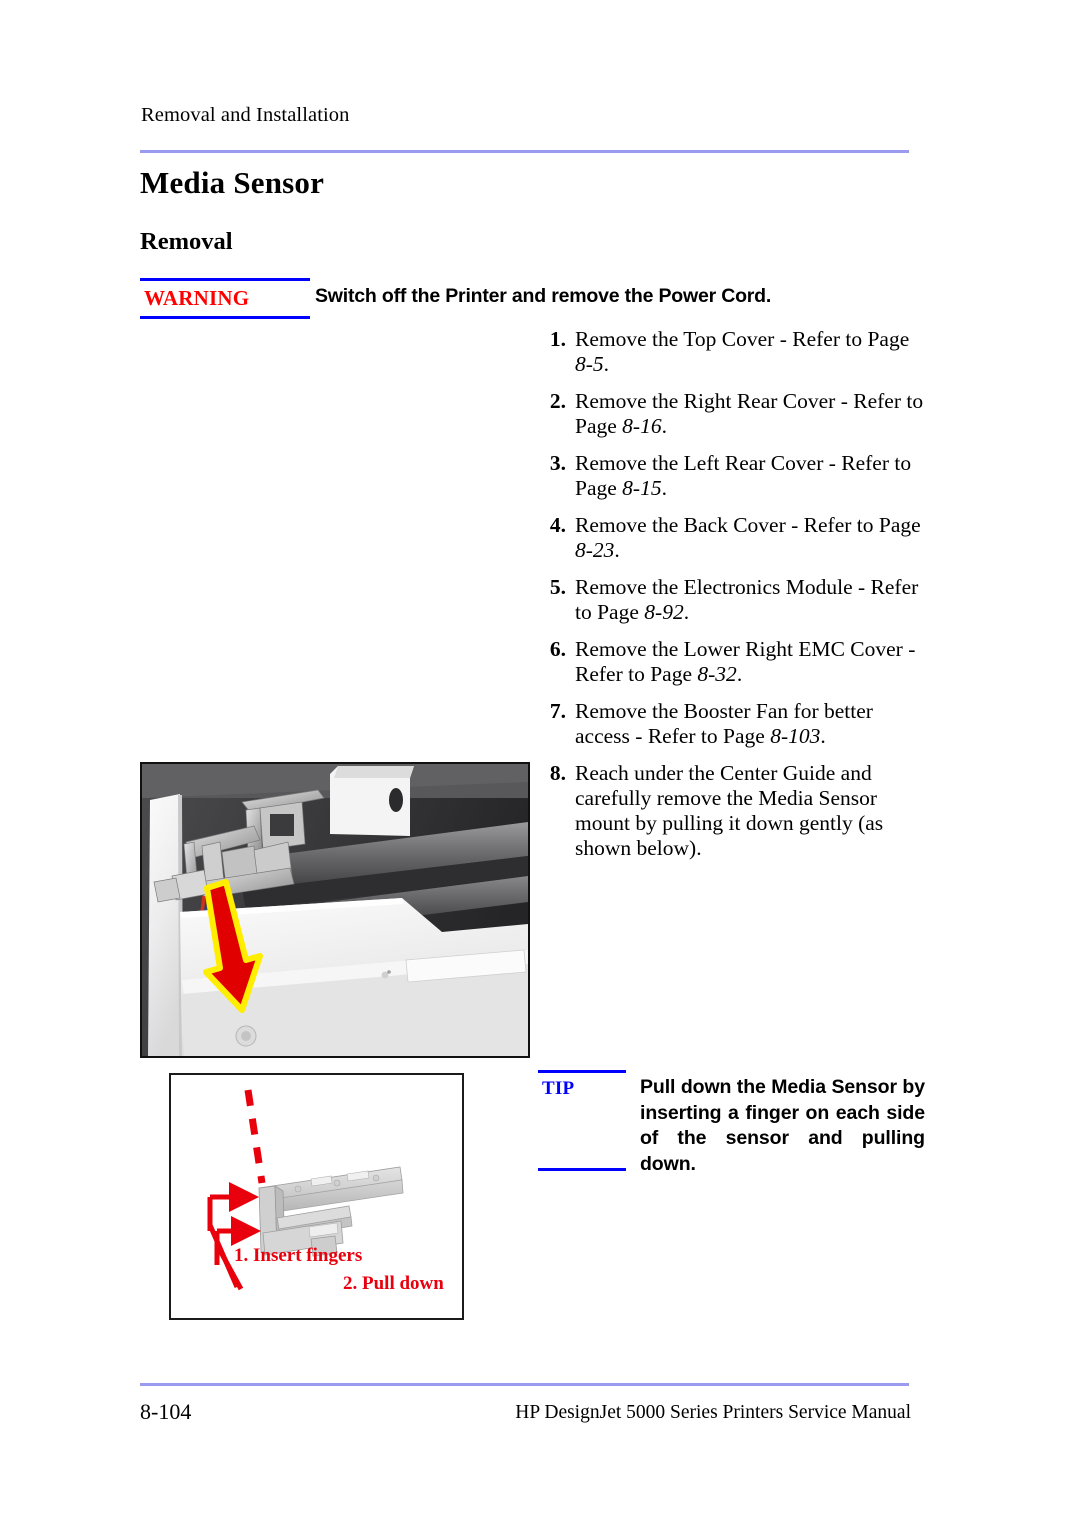 Image resolution: width=1080 pixels, height=1528 pixels. Describe the element at coordinates (557, 773) in the screenshot. I see `step-number: 8.` at that location.